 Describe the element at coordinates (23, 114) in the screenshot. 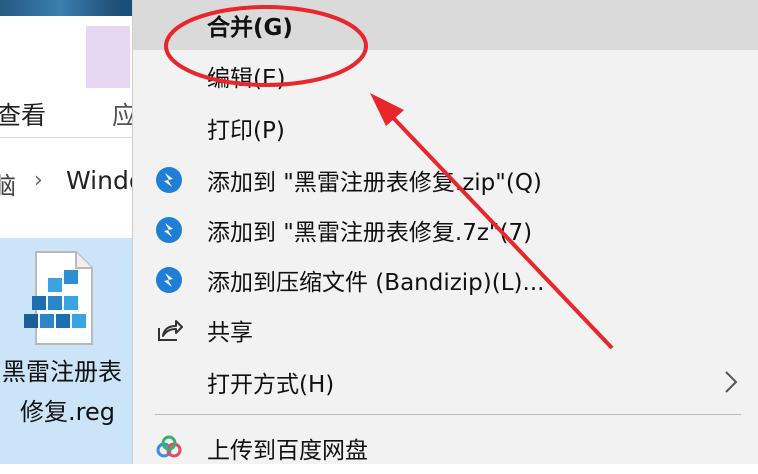

I see `ribbon-tab-view: 查看` at that location.